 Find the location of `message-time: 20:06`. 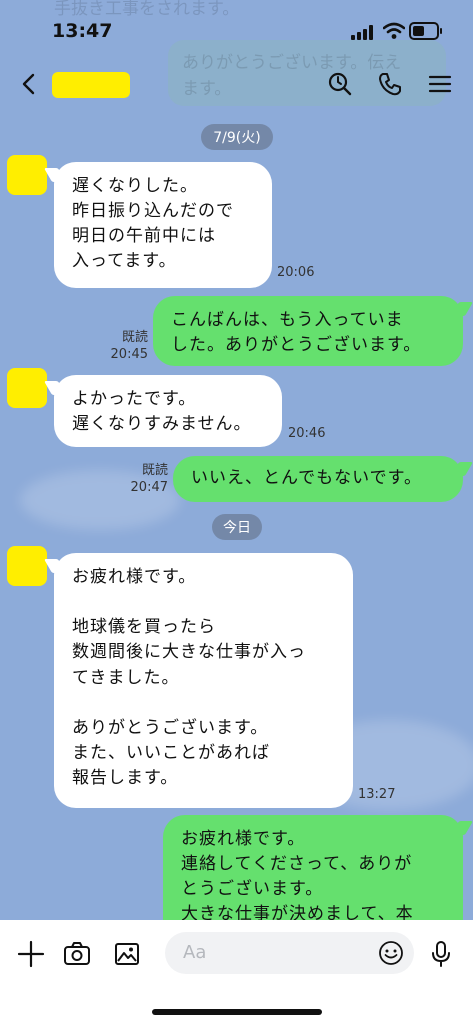

message-time: 20:06 is located at coordinates (296, 272).